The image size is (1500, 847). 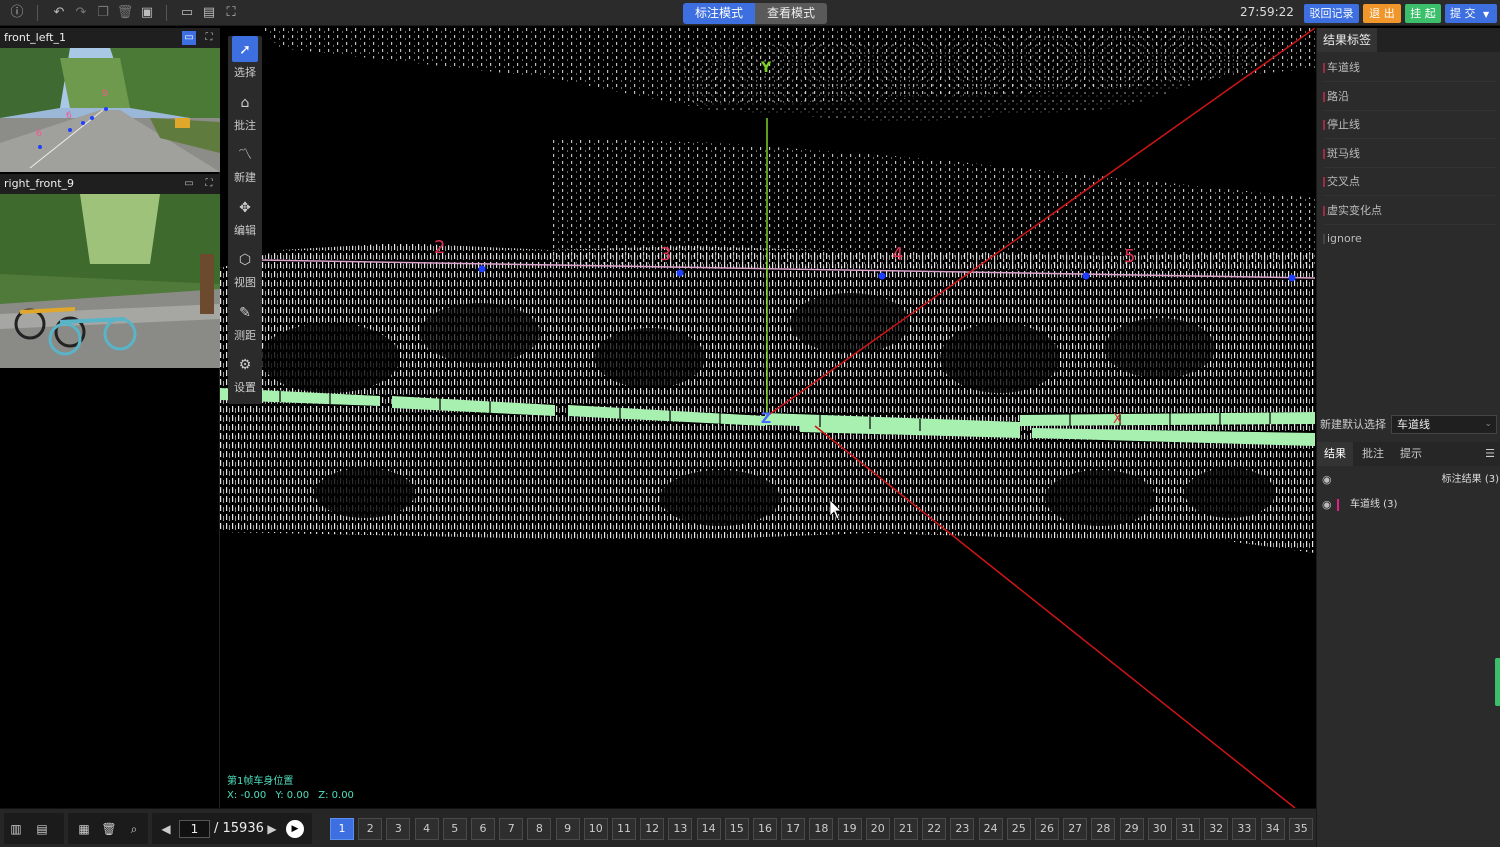 What do you see at coordinates (765, 829) in the screenshot?
I see `frame-button: 16` at bounding box center [765, 829].